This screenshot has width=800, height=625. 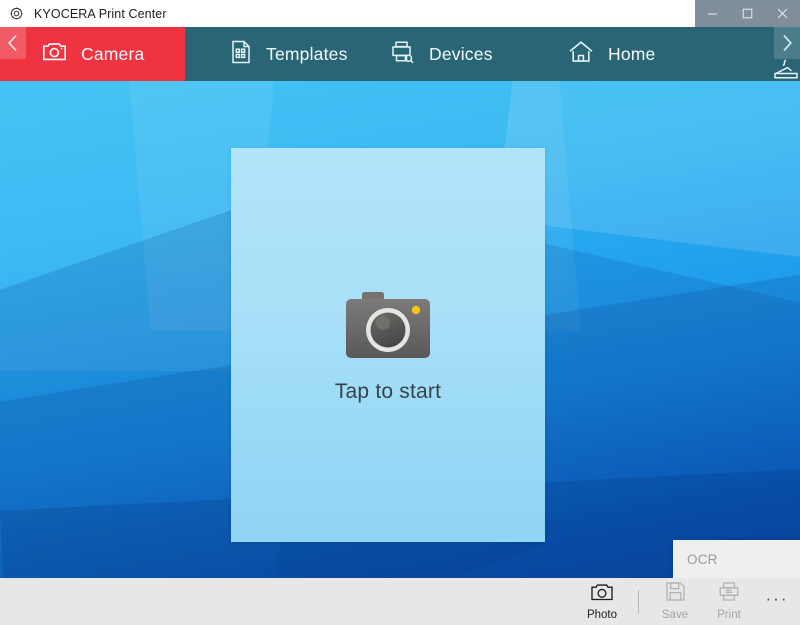 What do you see at coordinates (113, 53) in the screenshot?
I see `nav-label-camera: Camera` at bounding box center [113, 53].